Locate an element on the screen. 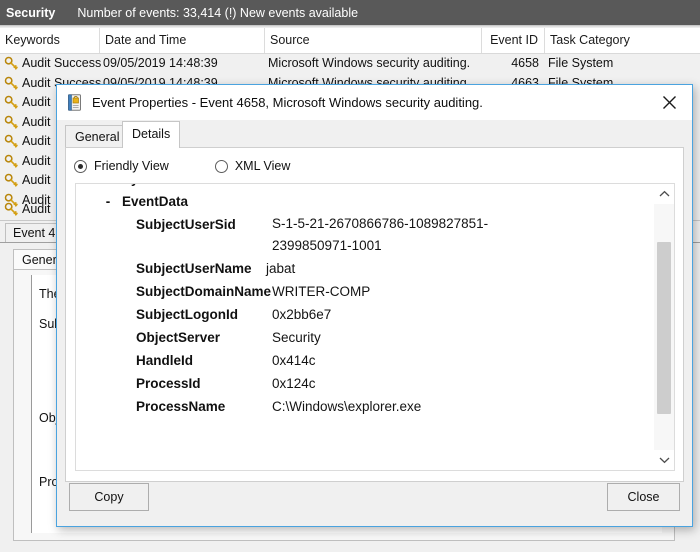  detail-key: SubjectUserSid is located at coordinates (186, 224).